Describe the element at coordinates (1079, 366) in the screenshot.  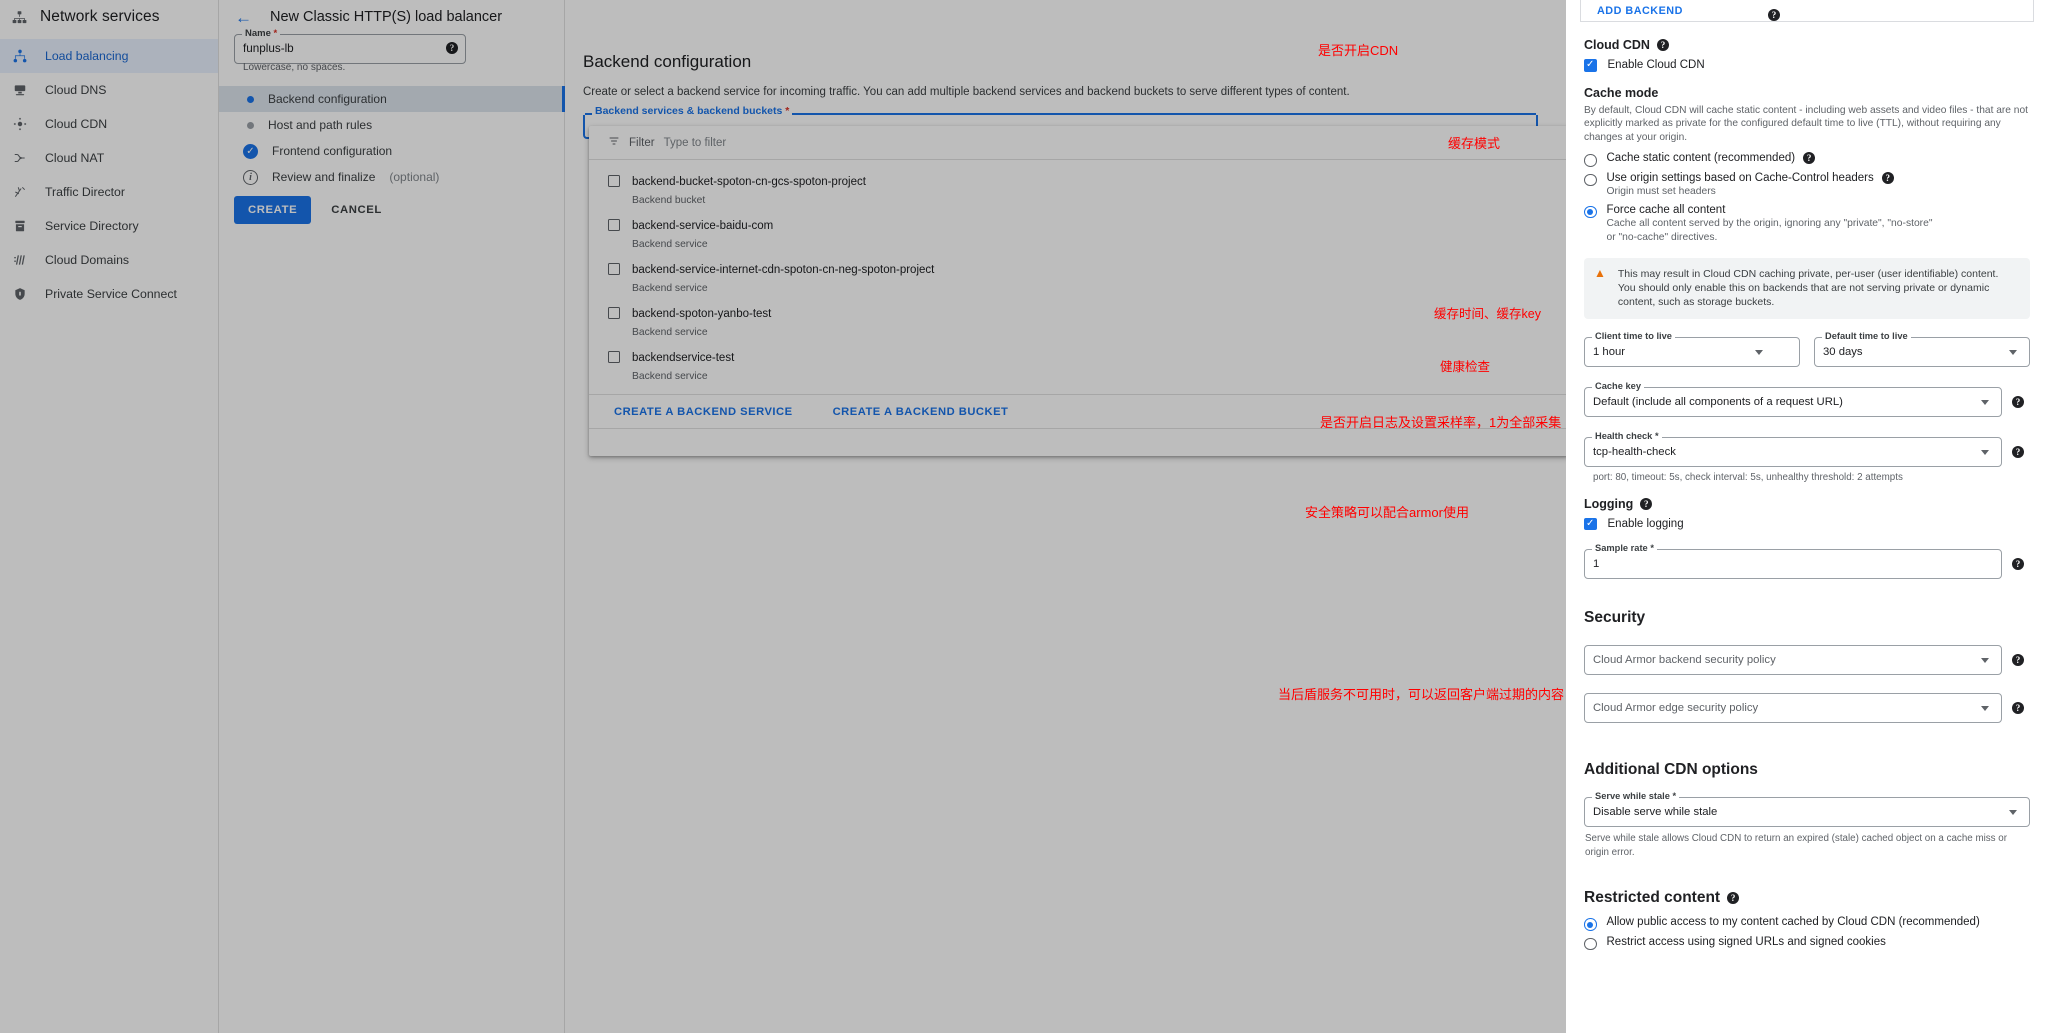
I see `list-item: backendservice-test Backend service` at that location.